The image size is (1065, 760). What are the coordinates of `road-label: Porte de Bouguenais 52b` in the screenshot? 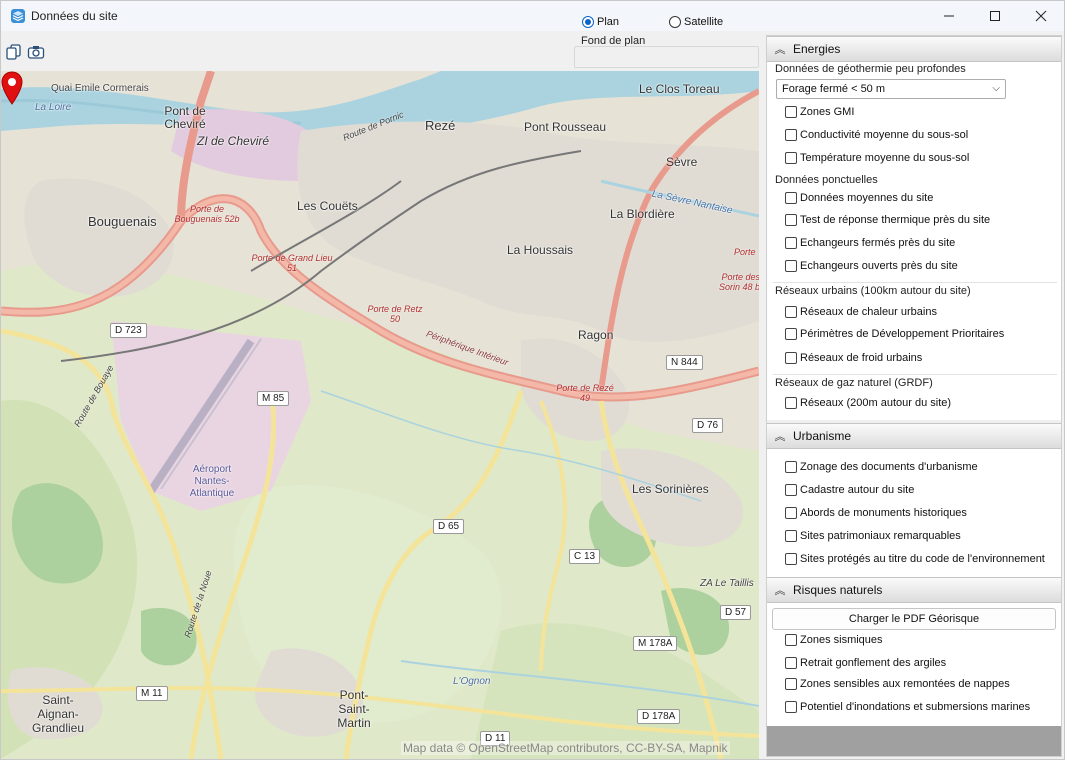 It's located at (207, 214).